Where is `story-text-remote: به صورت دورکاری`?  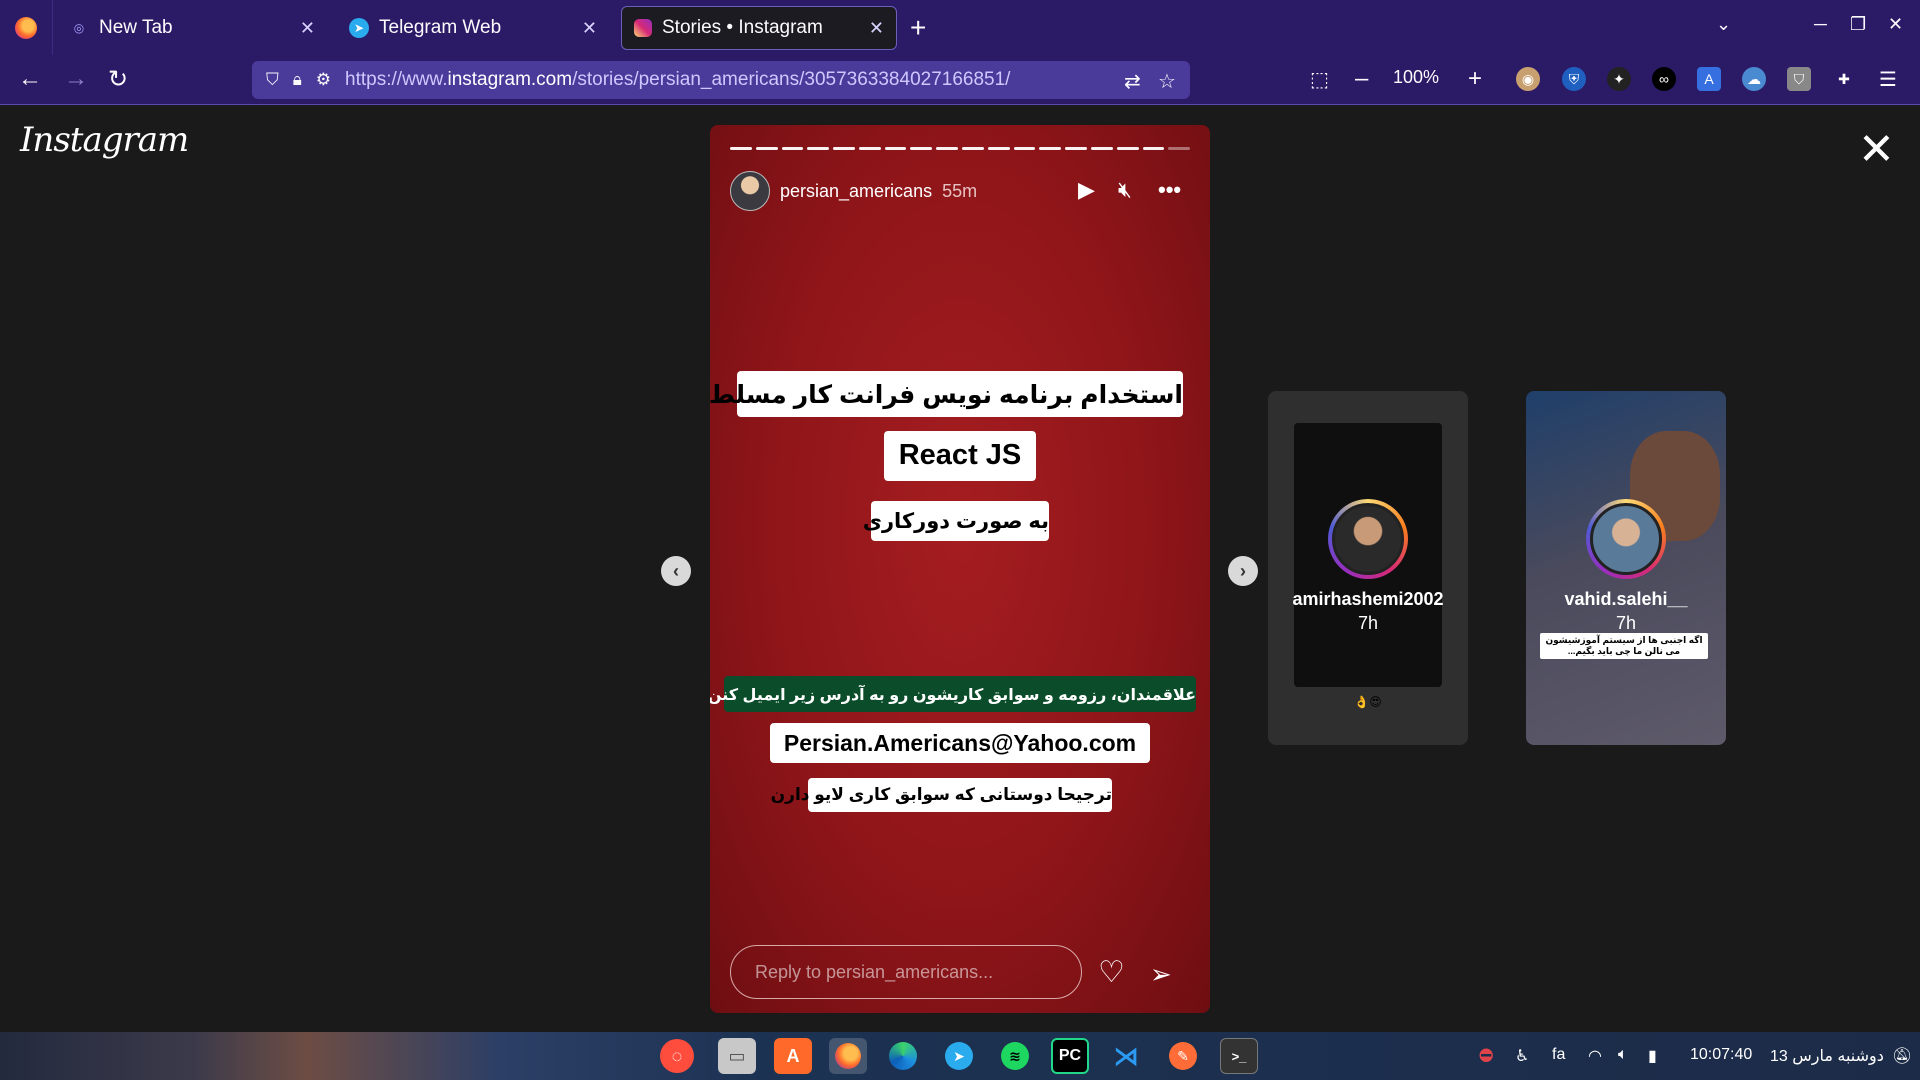 story-text-remote: به صورت دورکاری is located at coordinates (956, 521).